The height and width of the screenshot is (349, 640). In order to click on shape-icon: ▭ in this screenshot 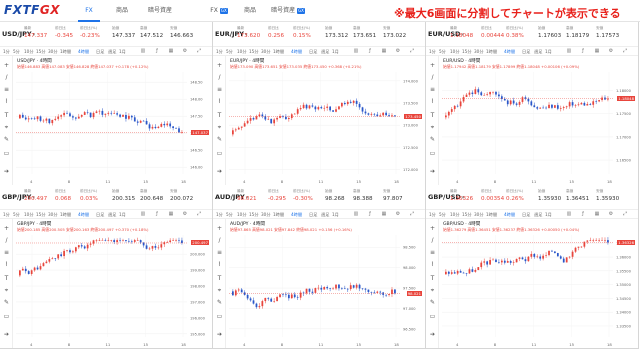, I will do `click(432, 153)`.